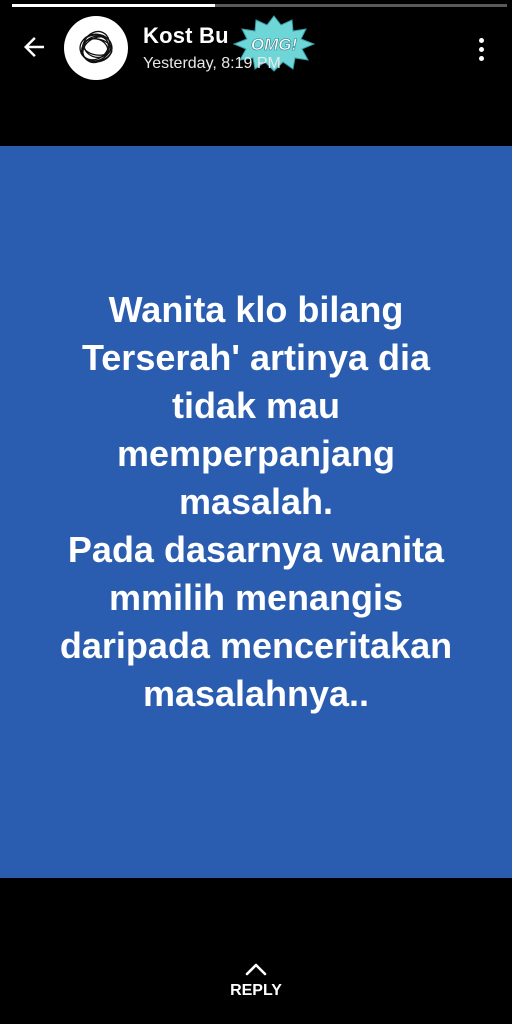  I want to click on story-progress-fill, so click(113, 5).